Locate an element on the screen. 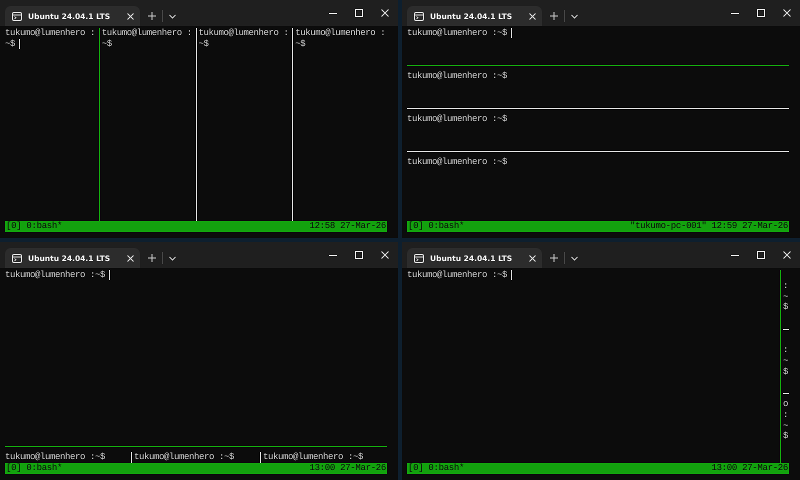 This screenshot has width=800, height=480. hostname: "tukumo-pc-001" is located at coordinates (668, 226).